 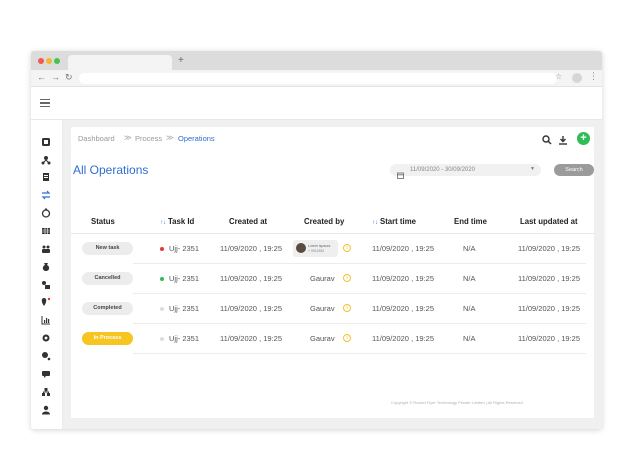 What do you see at coordinates (577, 78) in the screenshot?
I see `profile-avatar` at bounding box center [577, 78].